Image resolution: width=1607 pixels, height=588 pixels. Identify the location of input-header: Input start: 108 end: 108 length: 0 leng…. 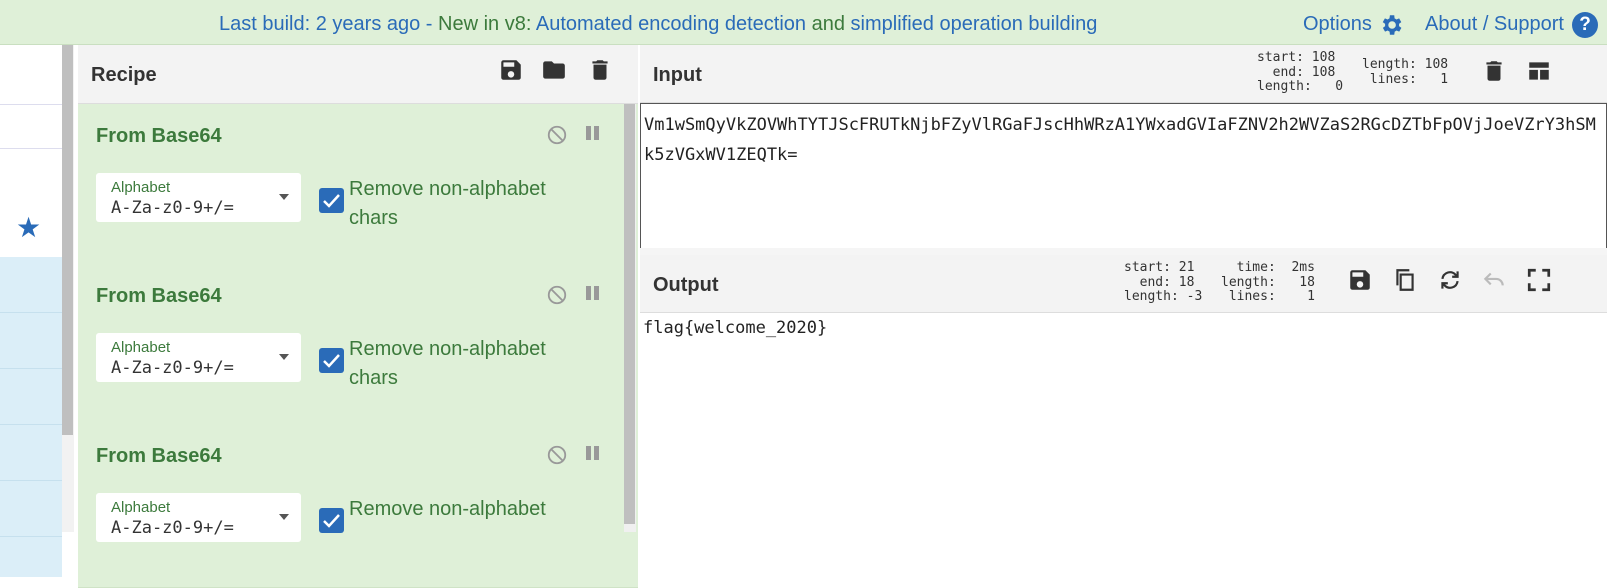
(1123, 74).